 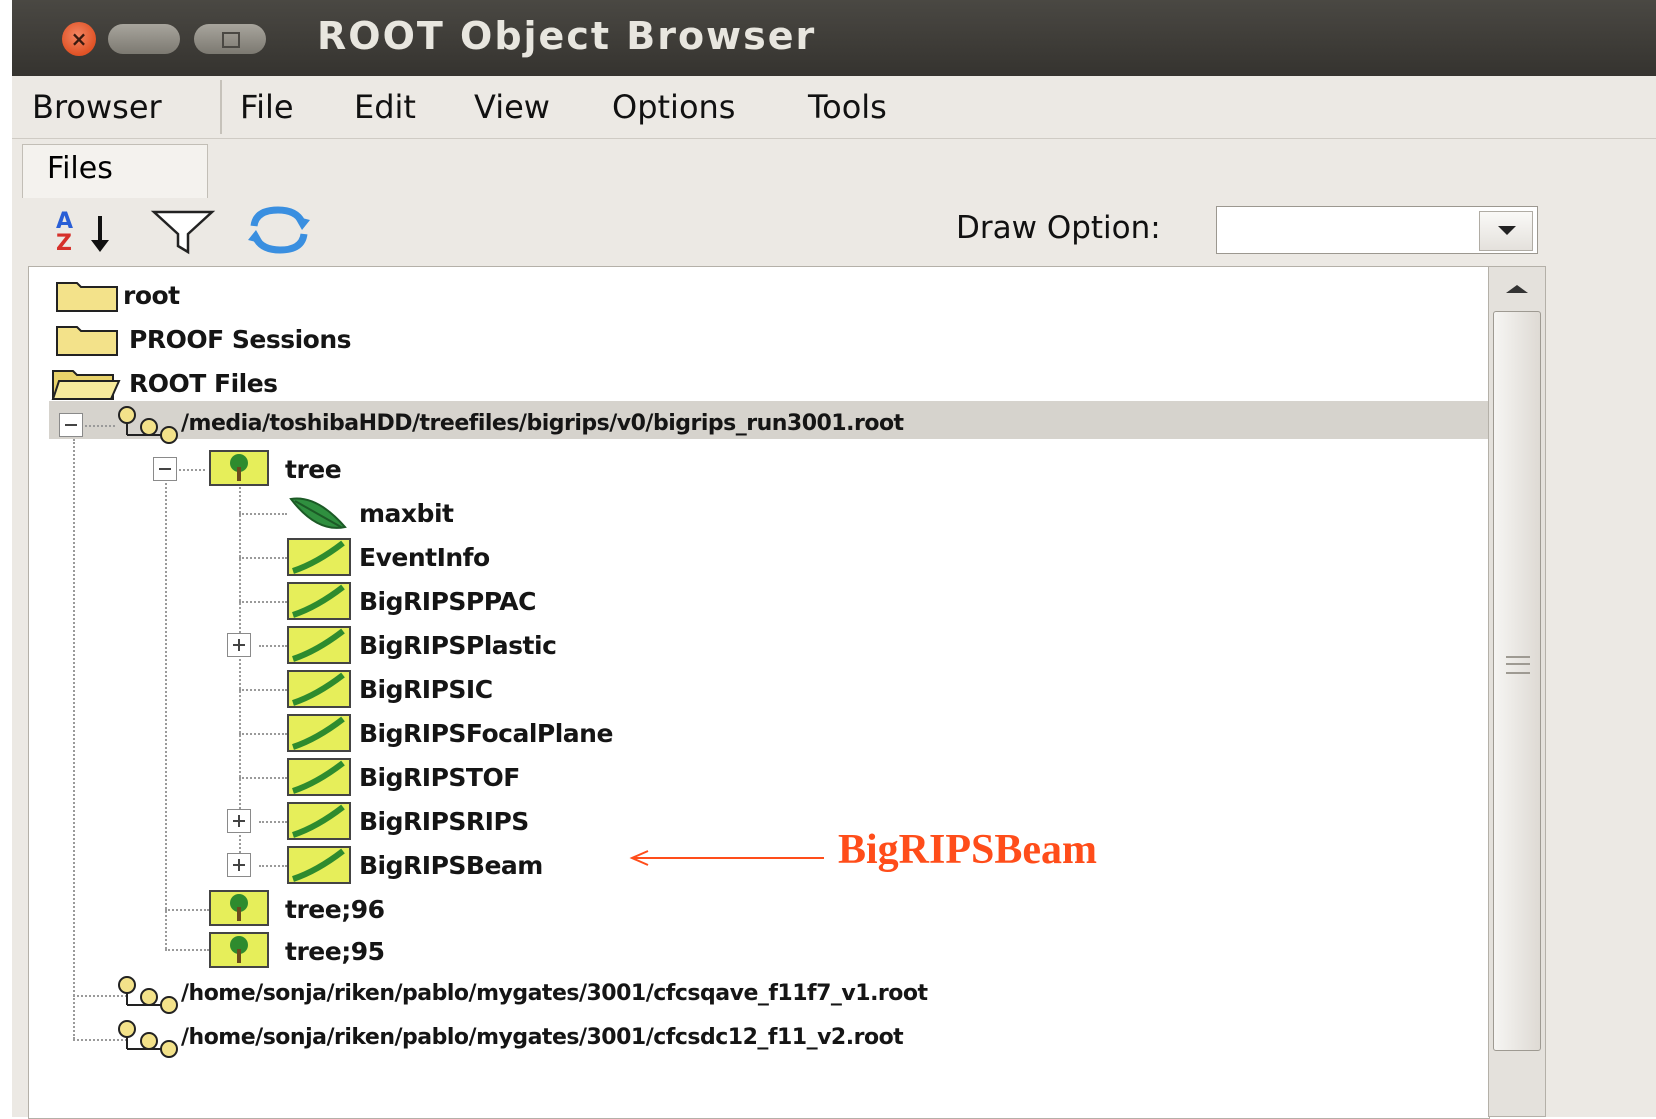 What do you see at coordinates (968, 850) in the screenshot?
I see `annotation-label: BigRIPSBeam` at bounding box center [968, 850].